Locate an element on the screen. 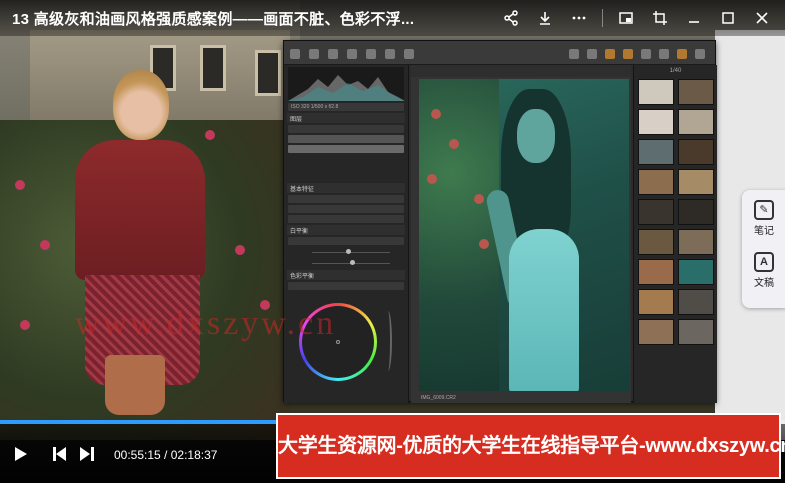 Image resolution: width=785 pixels, height=483 pixels. color-balance-tabs is located at coordinates (346, 286).